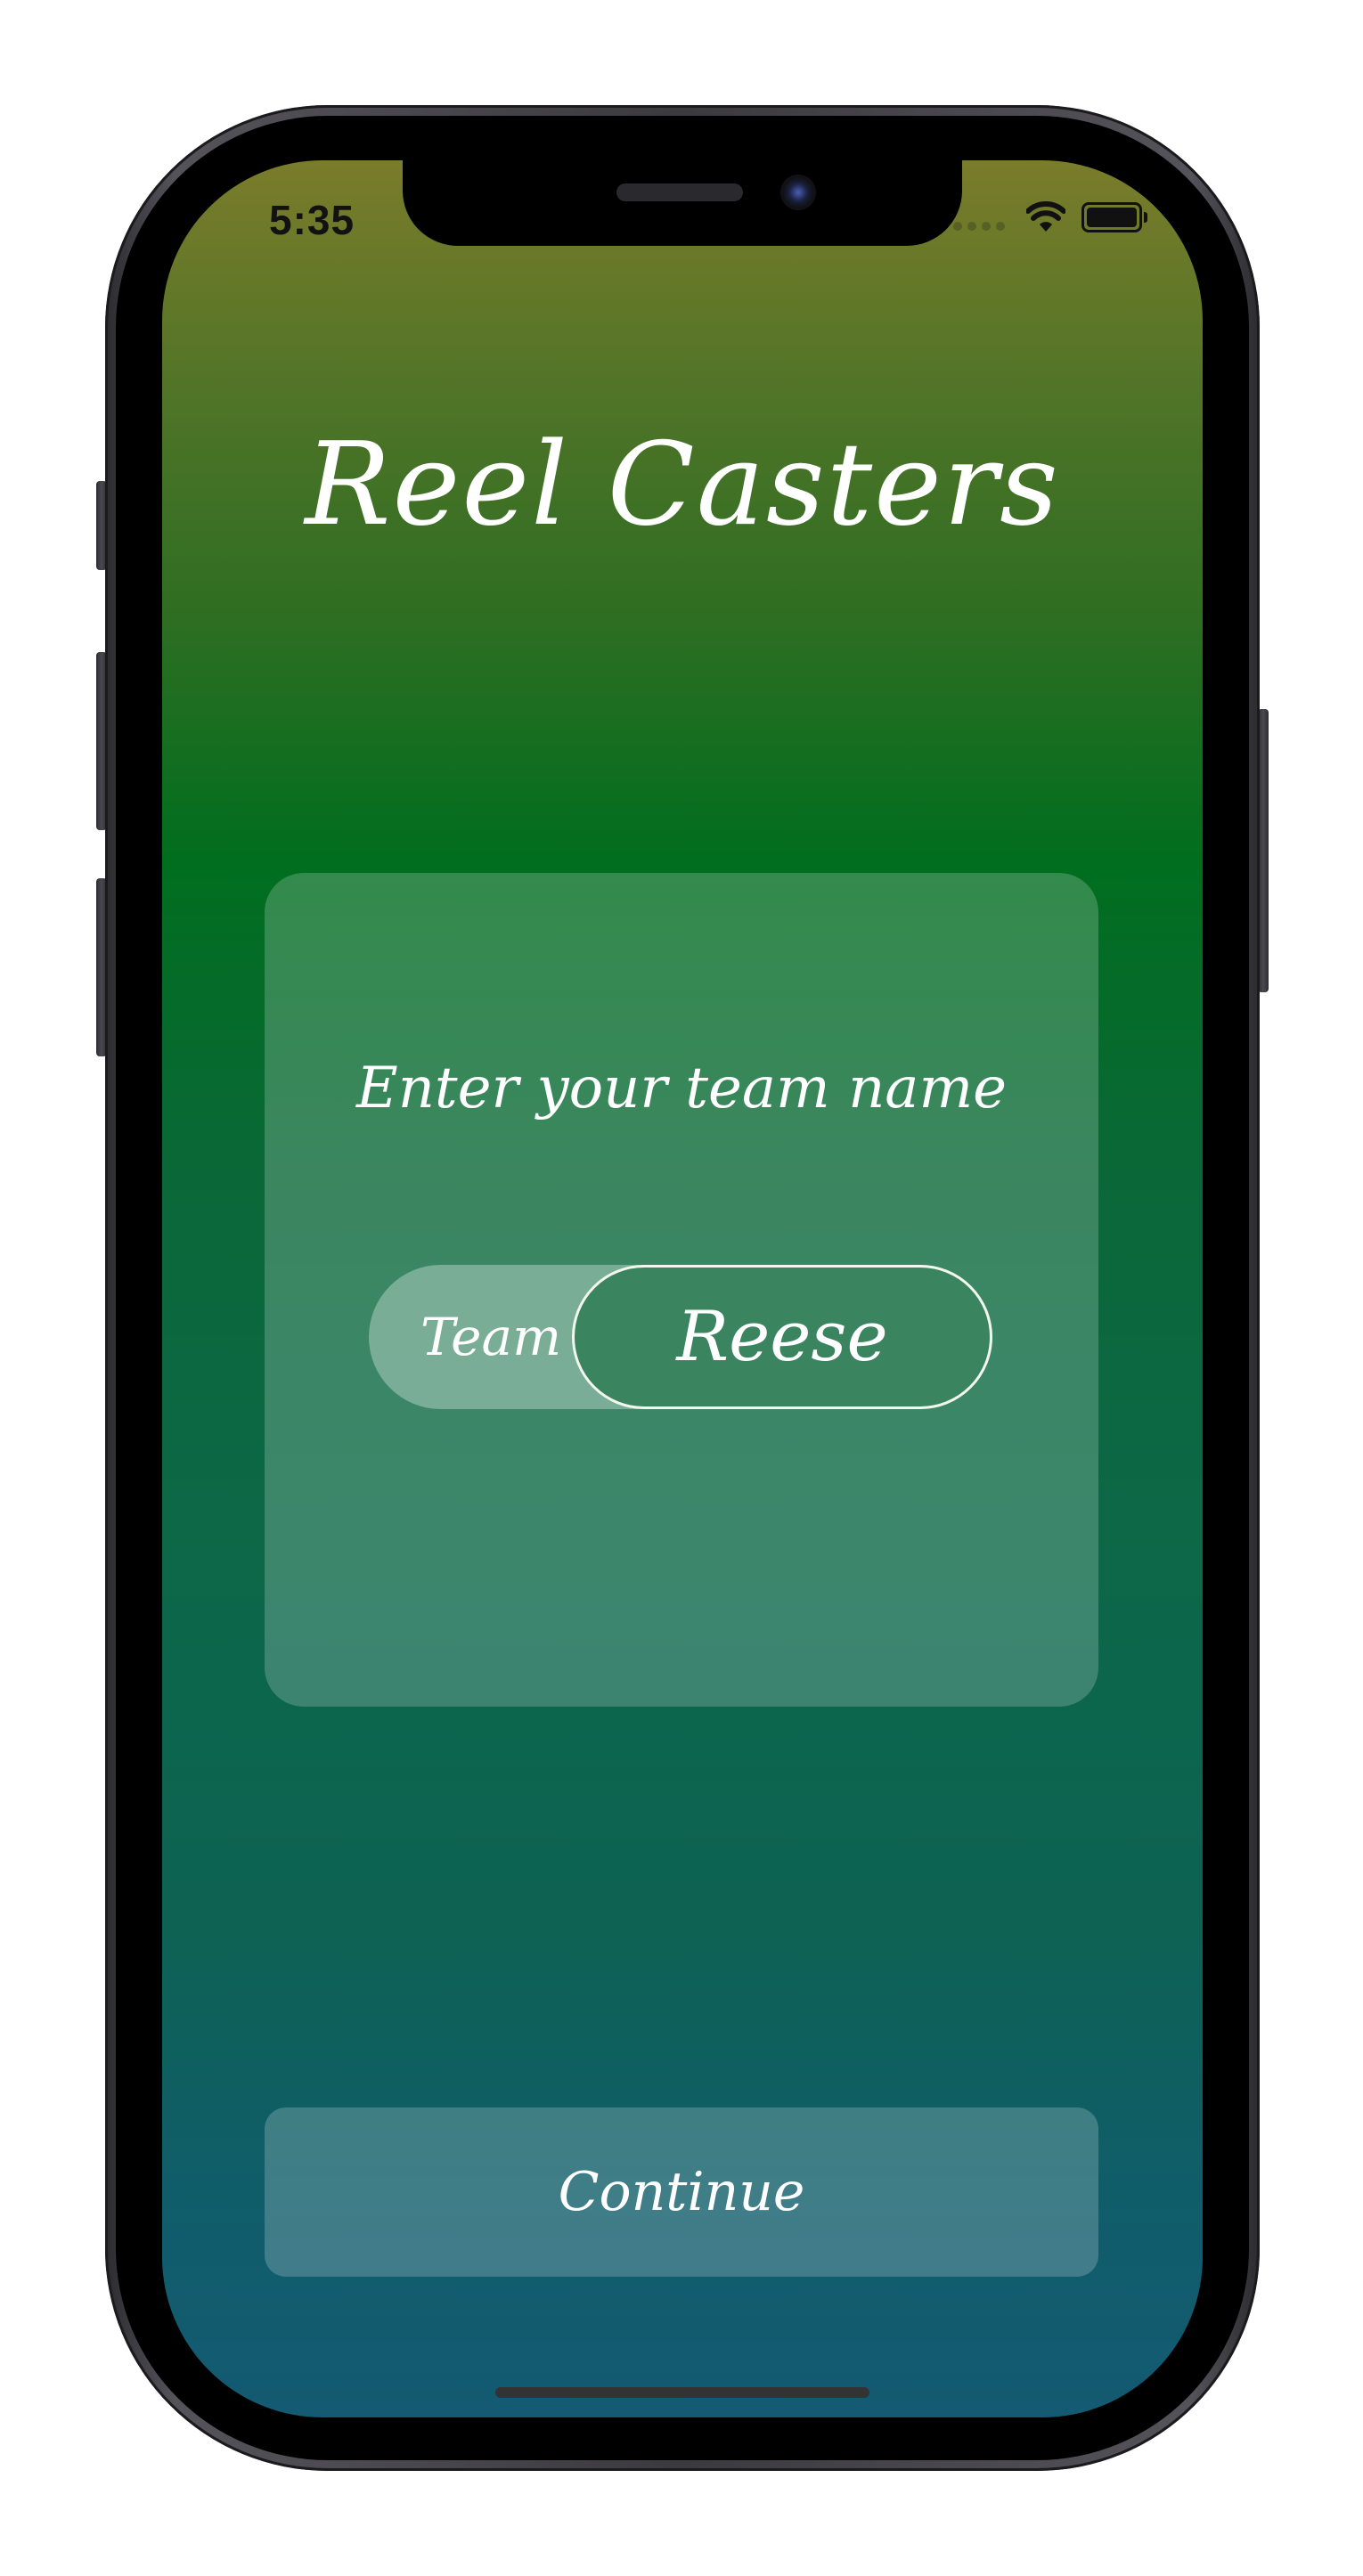 The image size is (1363, 2576). Describe the element at coordinates (979, 226) in the screenshot. I see `cellular-signal-icon` at that location.